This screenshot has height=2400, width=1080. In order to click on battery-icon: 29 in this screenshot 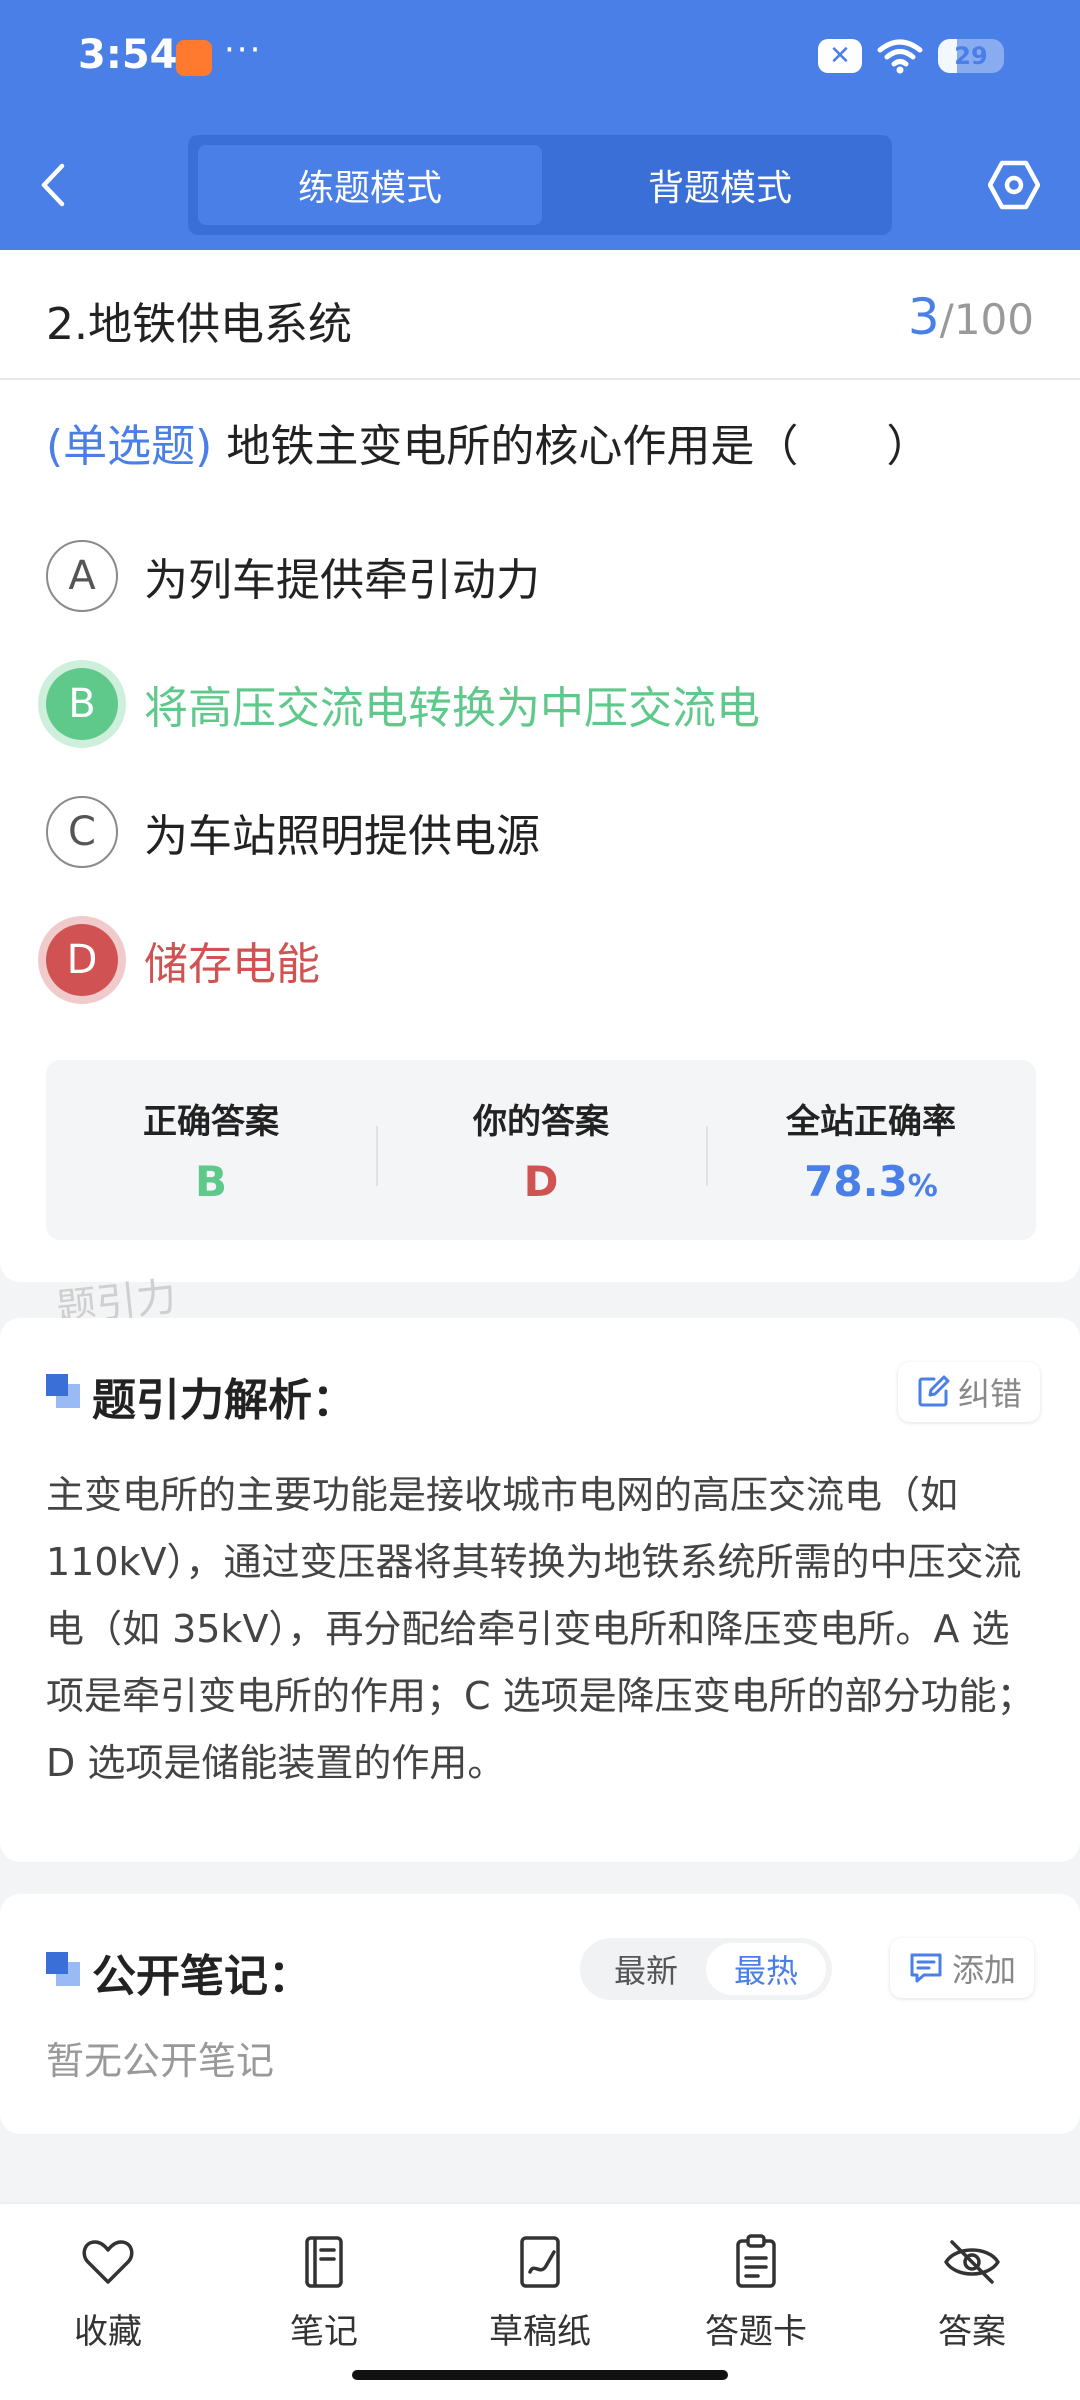, I will do `click(971, 56)`.